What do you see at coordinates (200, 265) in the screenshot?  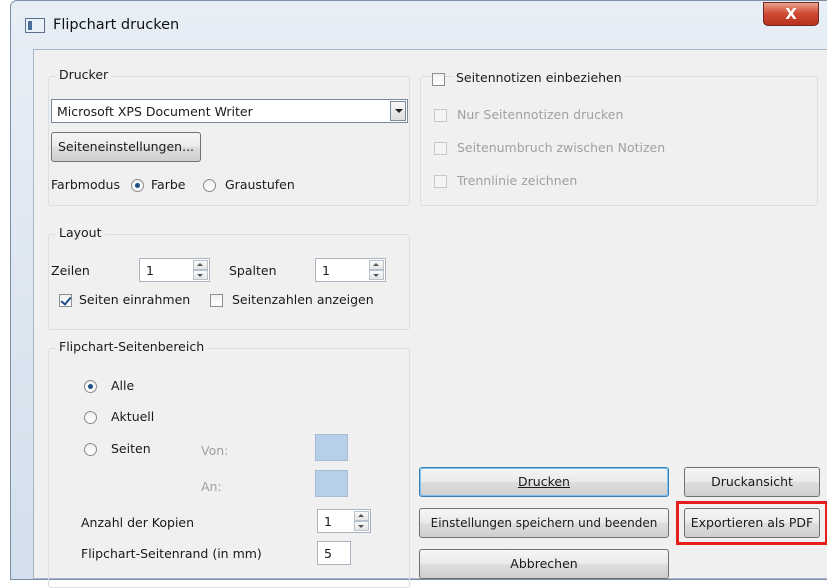 I see `rows-up-icon` at bounding box center [200, 265].